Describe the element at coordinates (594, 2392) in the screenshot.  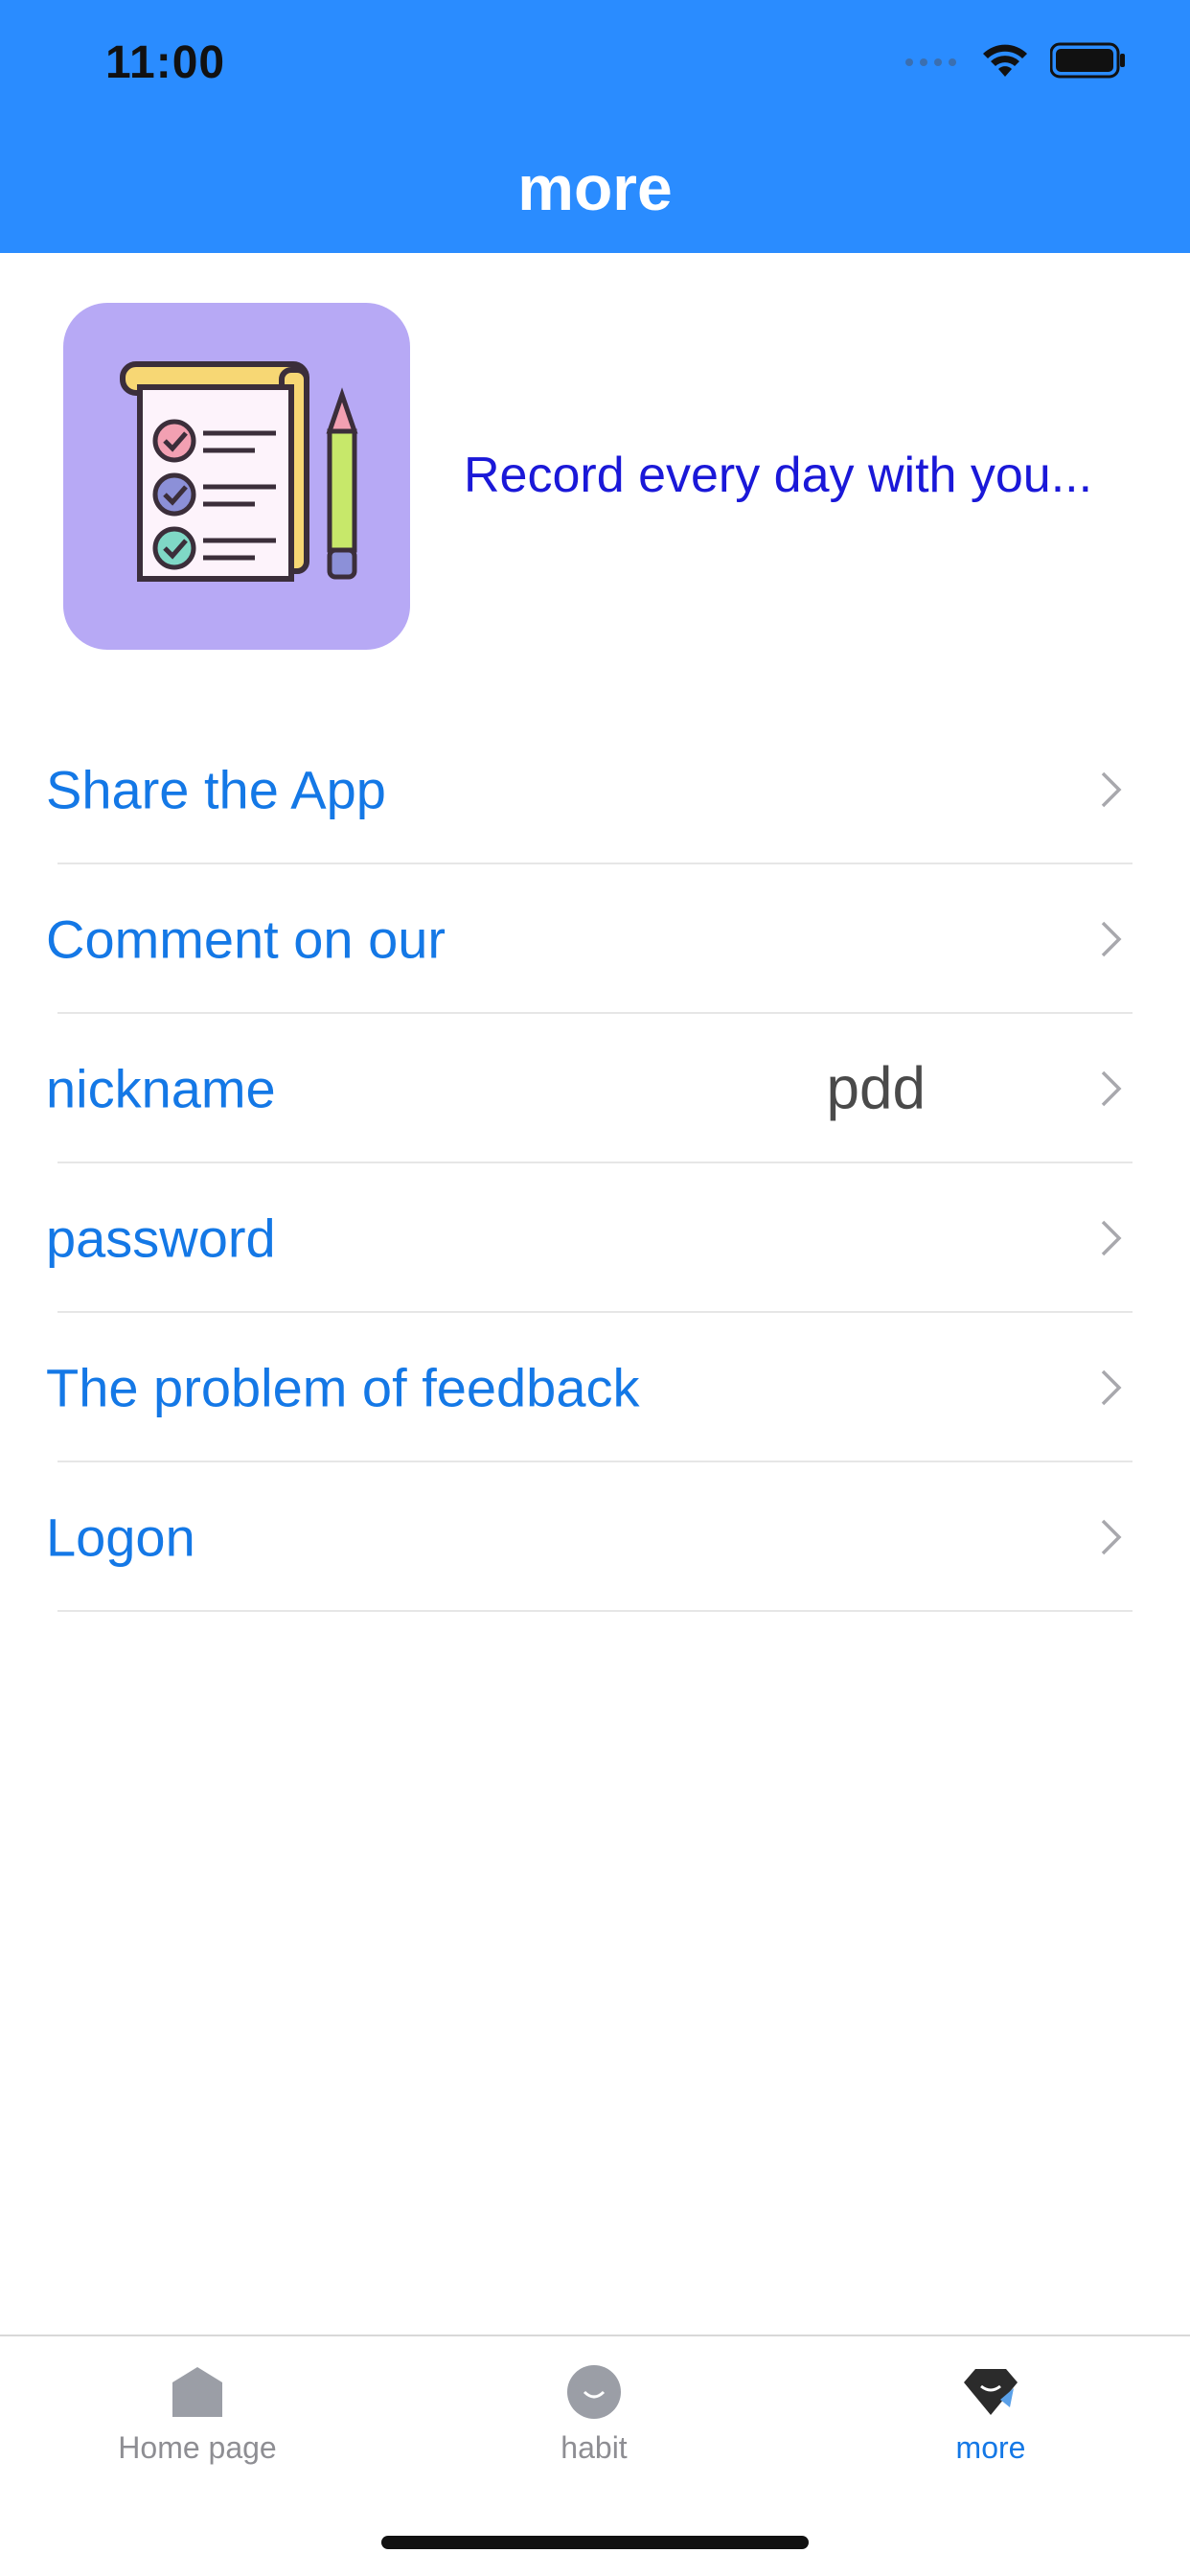
I see `smile-icon` at that location.